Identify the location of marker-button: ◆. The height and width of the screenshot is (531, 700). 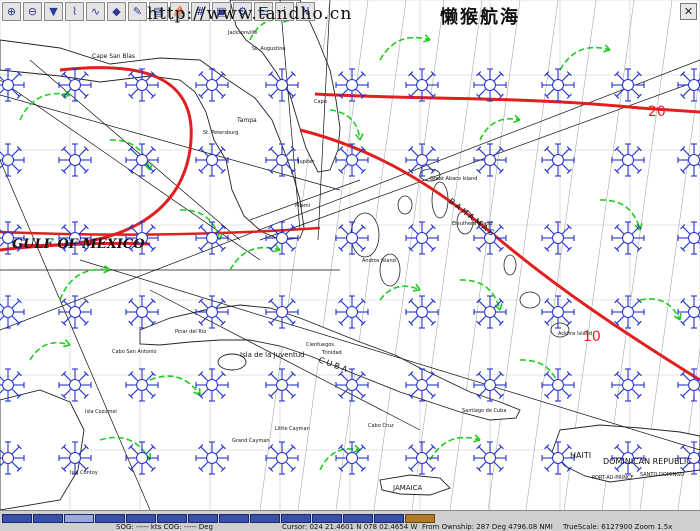
(116, 11).